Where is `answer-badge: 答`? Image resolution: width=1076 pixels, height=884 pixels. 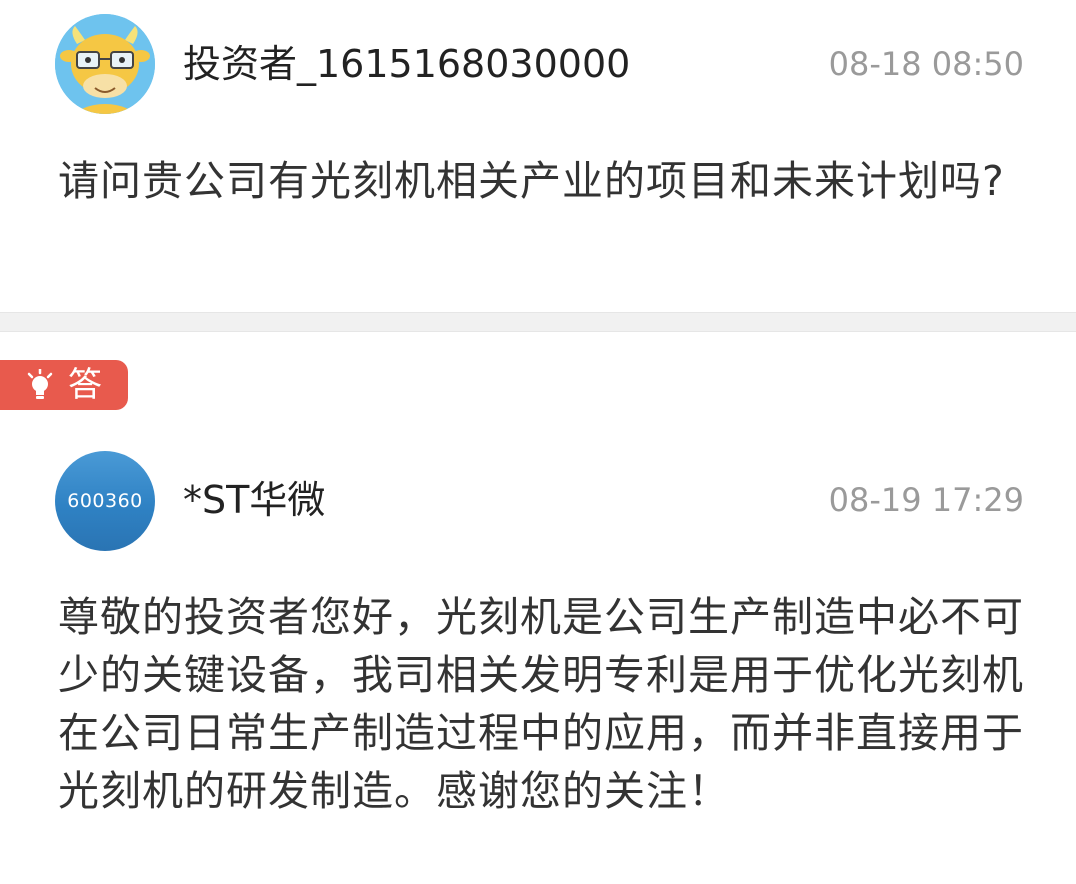
answer-badge: 答 is located at coordinates (64, 385).